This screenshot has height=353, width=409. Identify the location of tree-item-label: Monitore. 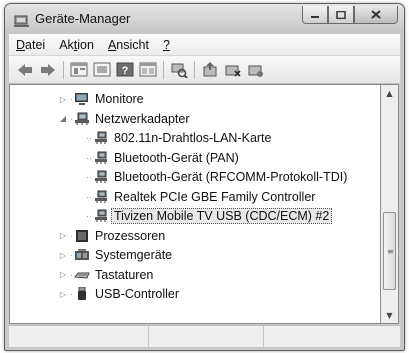
(119, 99).